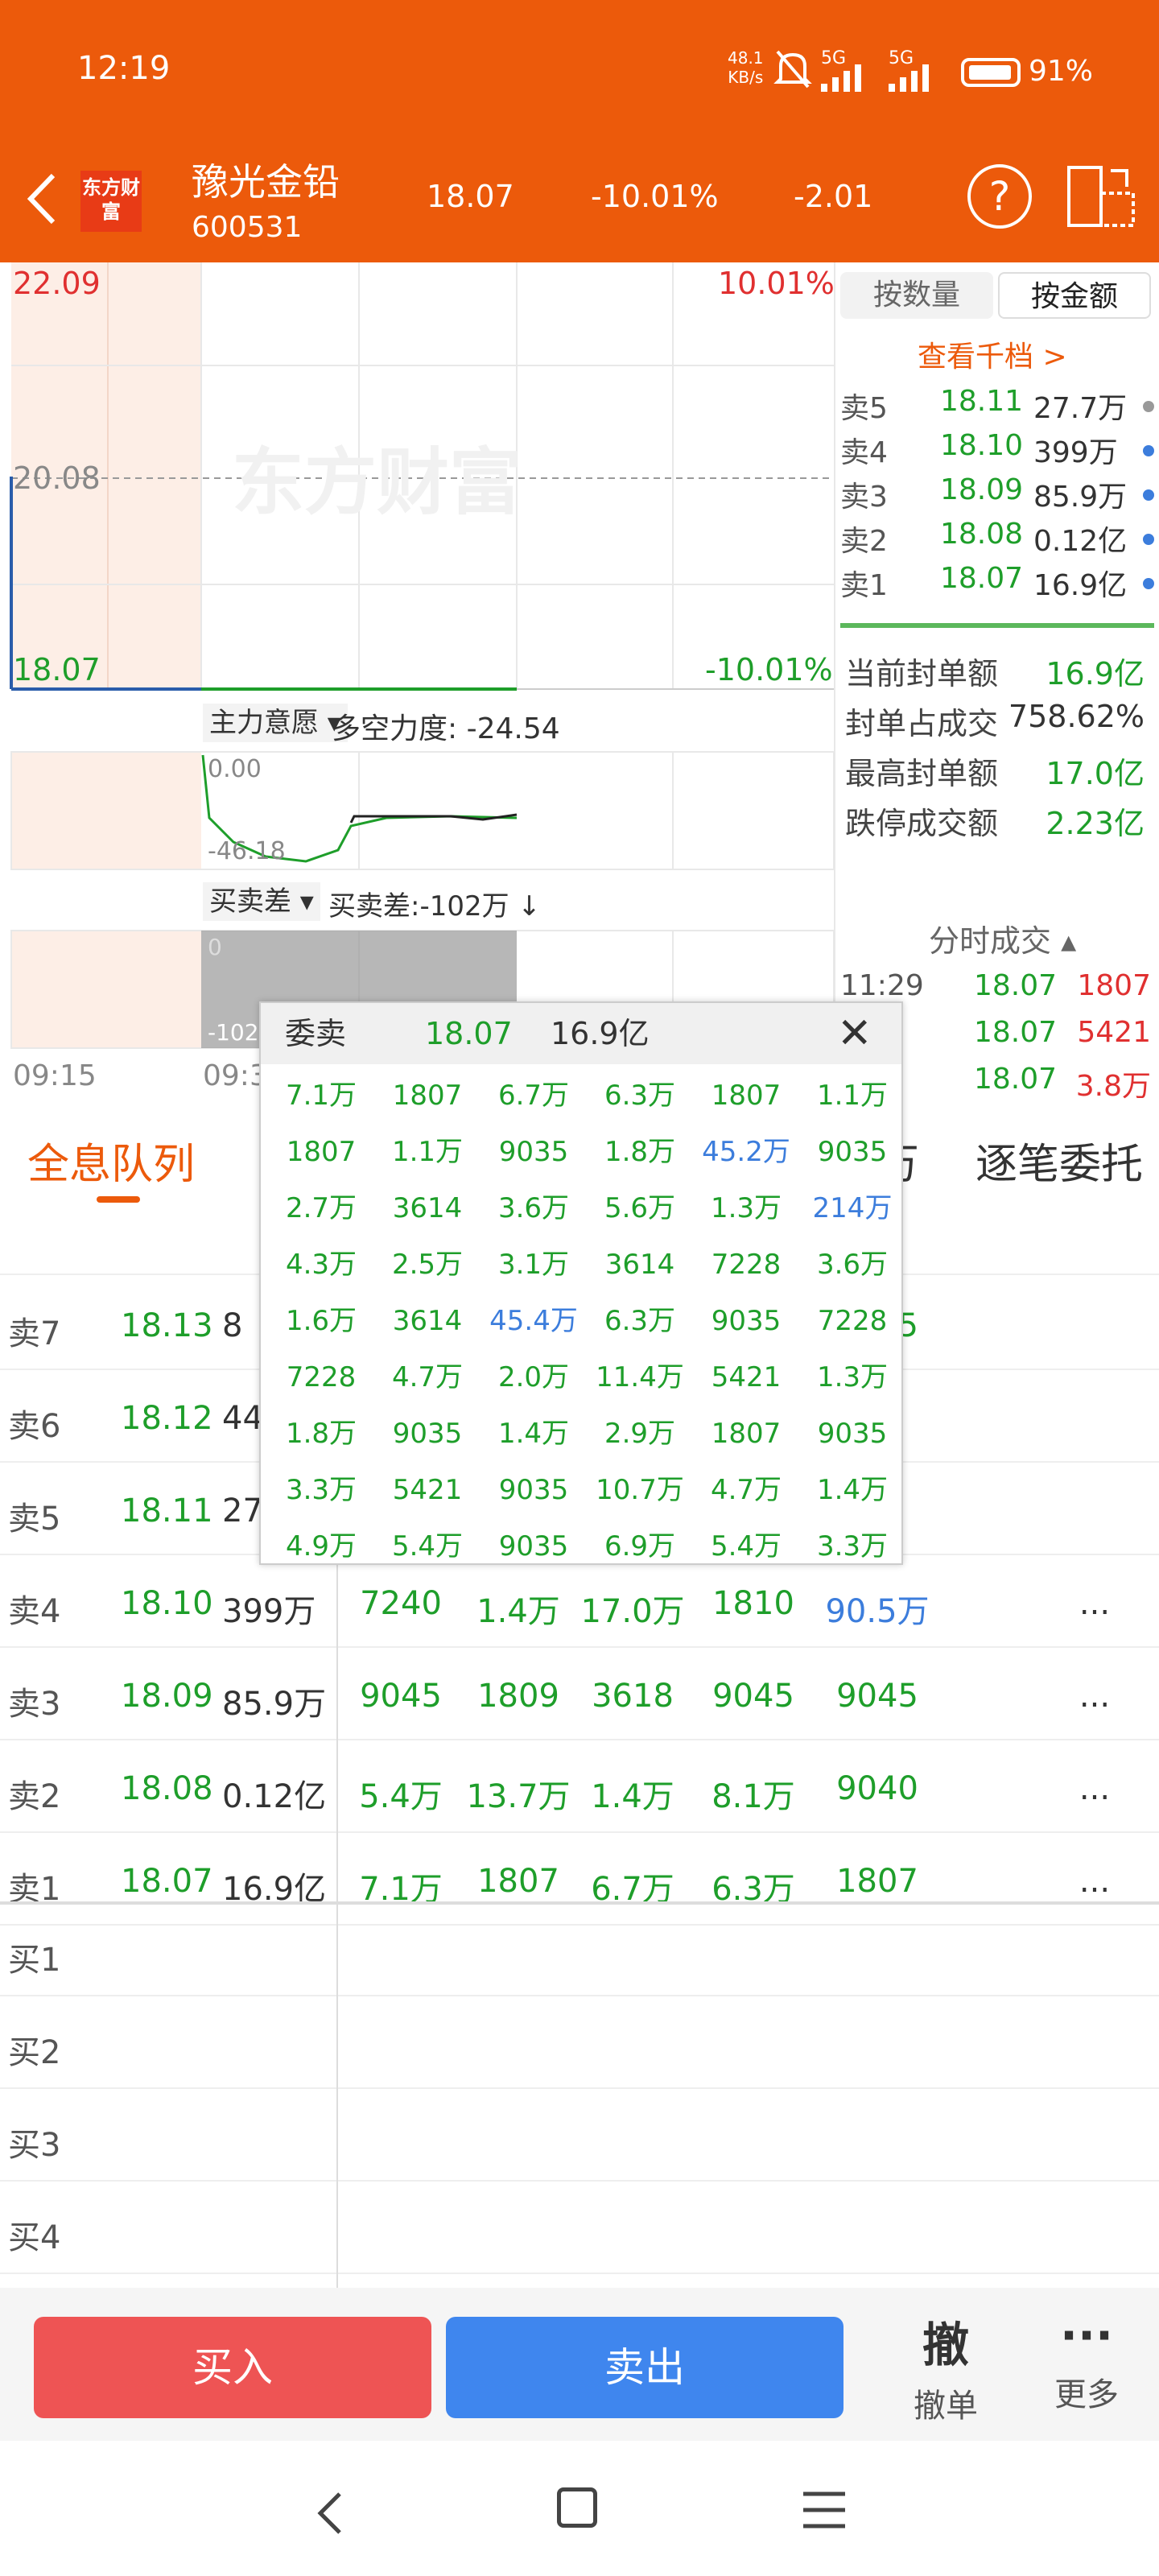 Image resolution: width=1159 pixels, height=2576 pixels. What do you see at coordinates (922, 773) in the screenshot?
I see `stat-label: 最高封单额` at bounding box center [922, 773].